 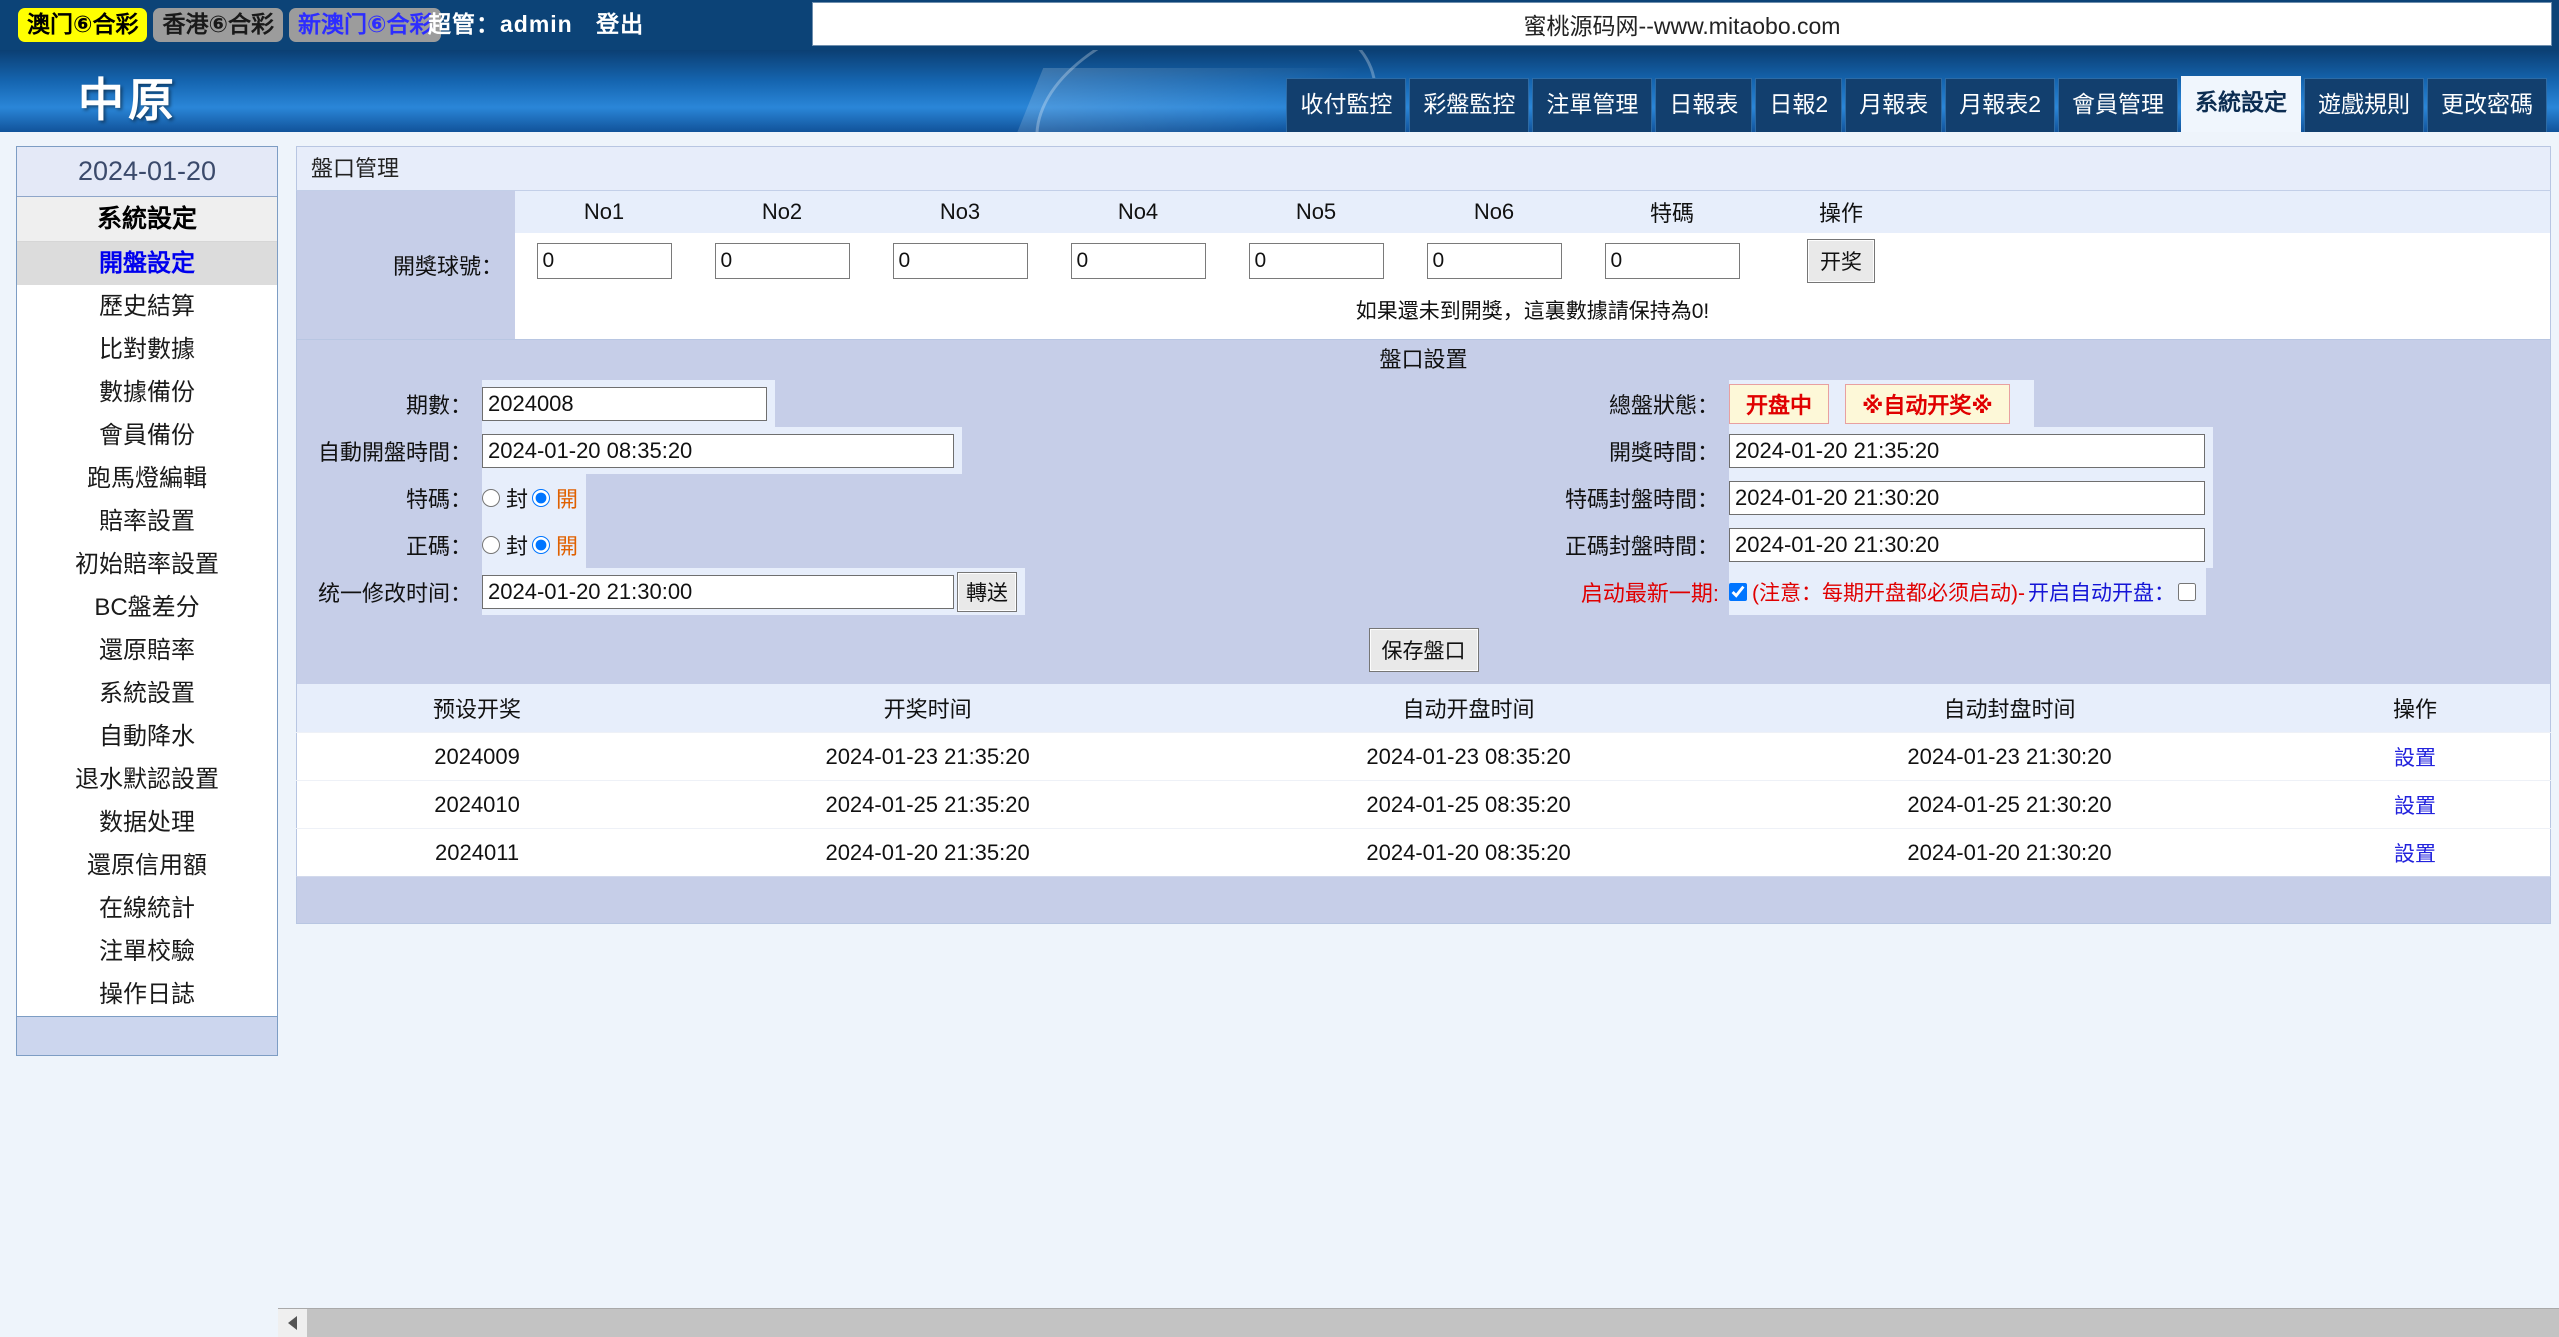 I want to click on special-close-time-label: 特碼封盤時間：, so click(x=1641, y=499).